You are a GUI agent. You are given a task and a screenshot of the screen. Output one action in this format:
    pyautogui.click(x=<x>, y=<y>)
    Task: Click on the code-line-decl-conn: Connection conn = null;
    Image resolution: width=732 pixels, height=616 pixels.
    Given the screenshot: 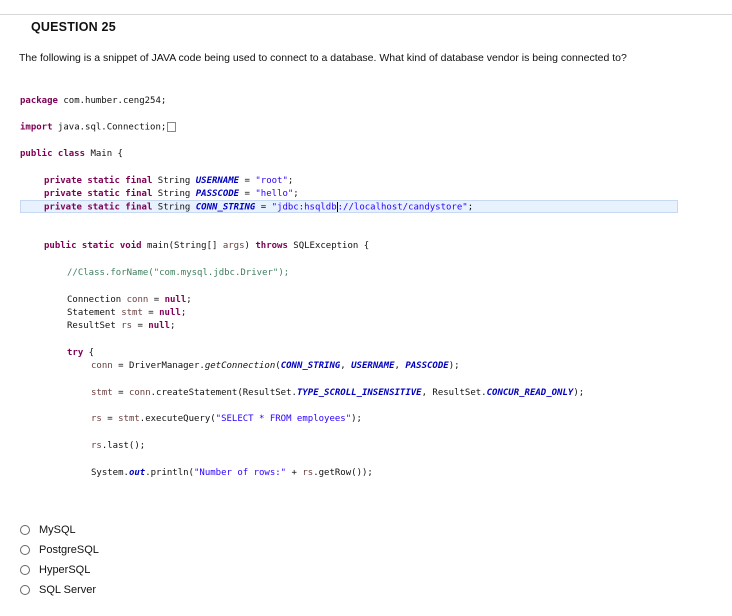 What is the action you would take?
    pyautogui.click(x=129, y=300)
    